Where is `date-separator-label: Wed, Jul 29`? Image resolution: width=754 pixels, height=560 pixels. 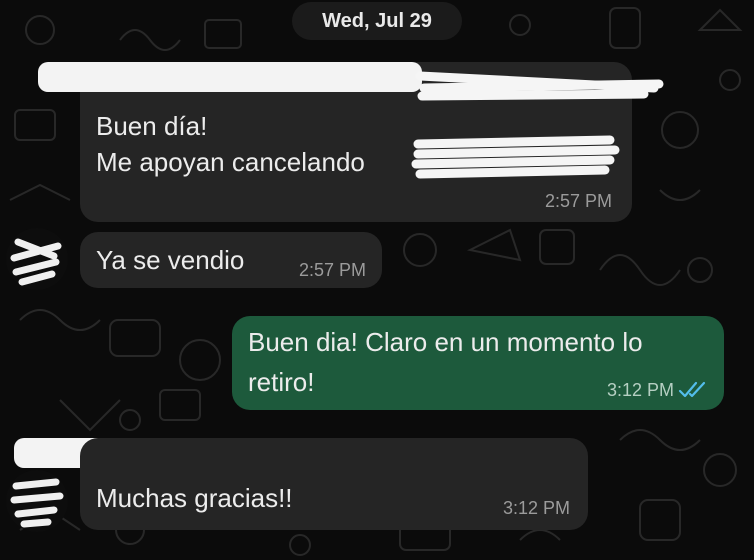 date-separator-label: Wed, Jul 29 is located at coordinates (377, 20).